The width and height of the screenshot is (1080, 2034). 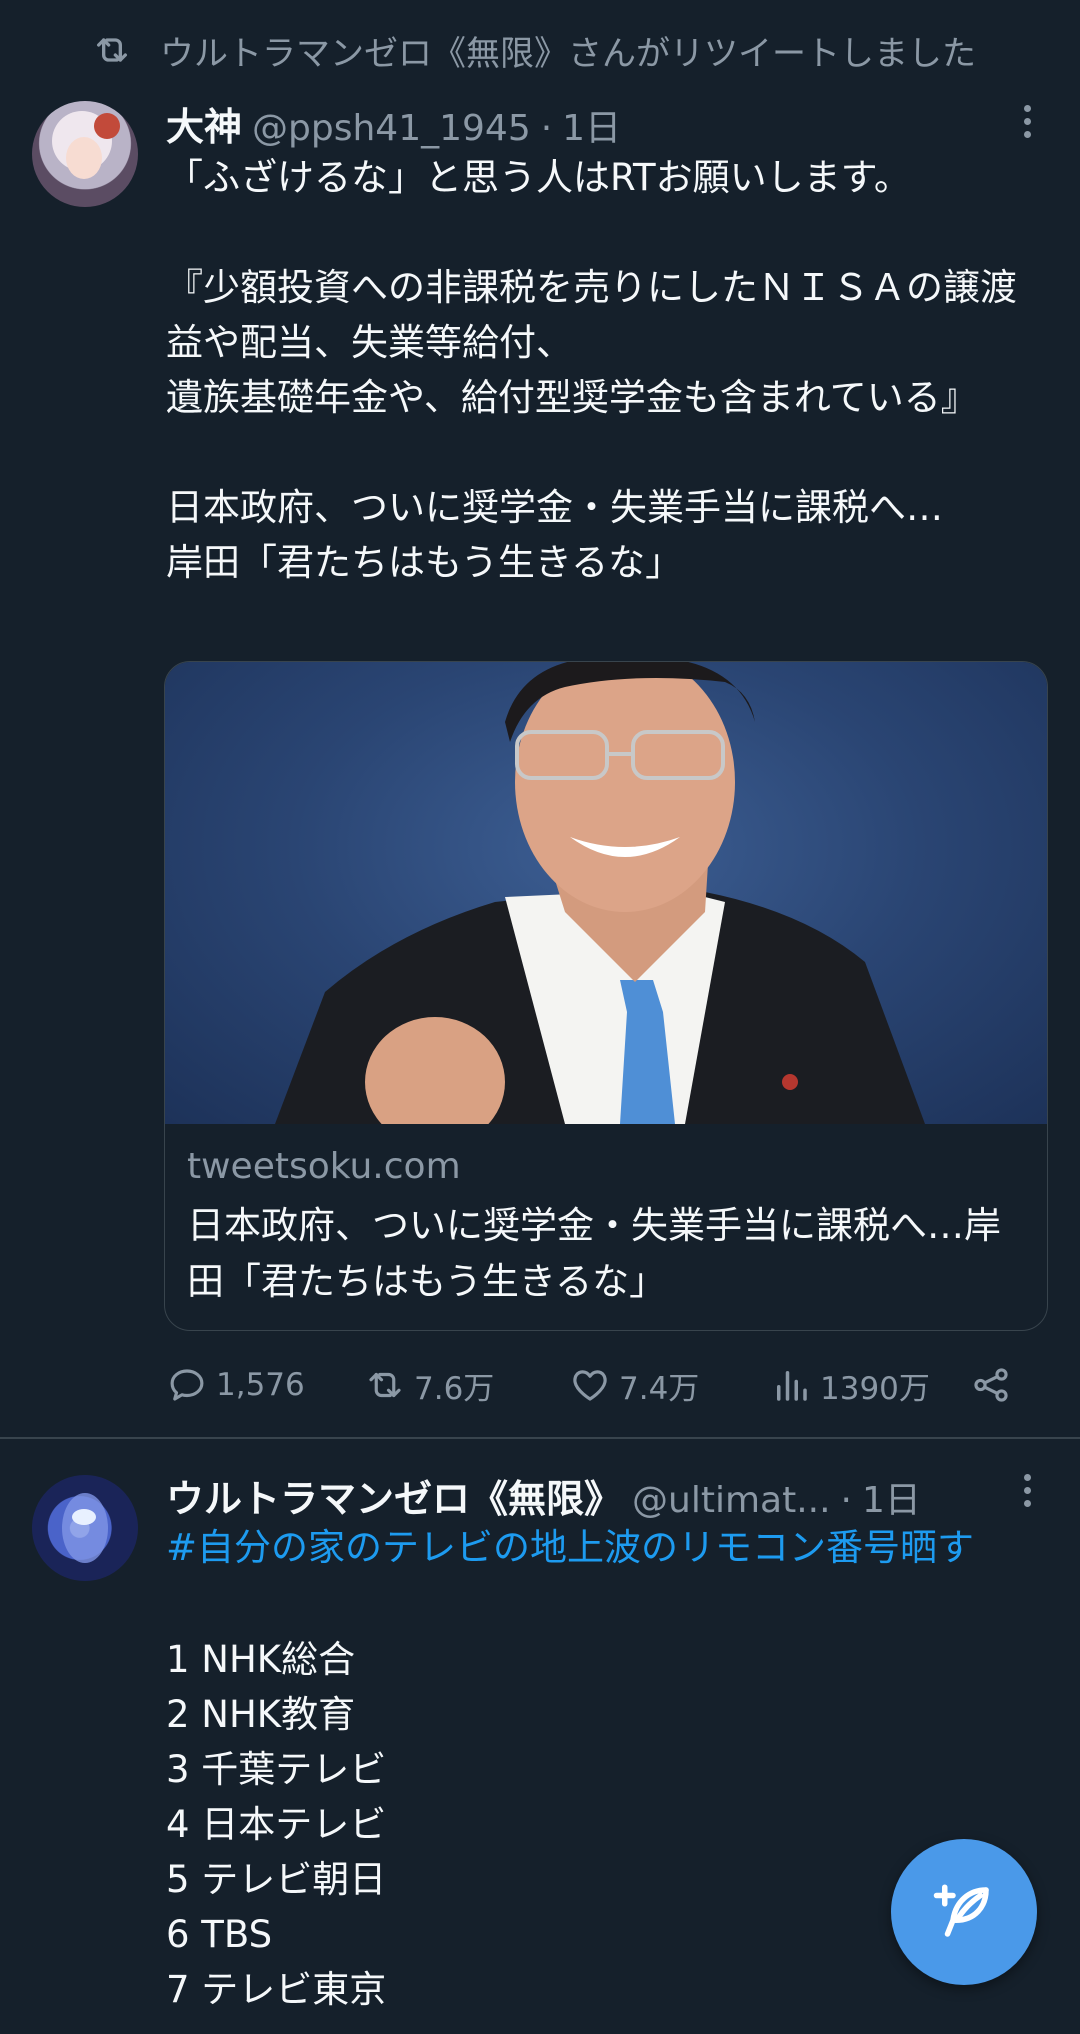 What do you see at coordinates (961, 1910) in the screenshot?
I see `compose-feather-icon` at bounding box center [961, 1910].